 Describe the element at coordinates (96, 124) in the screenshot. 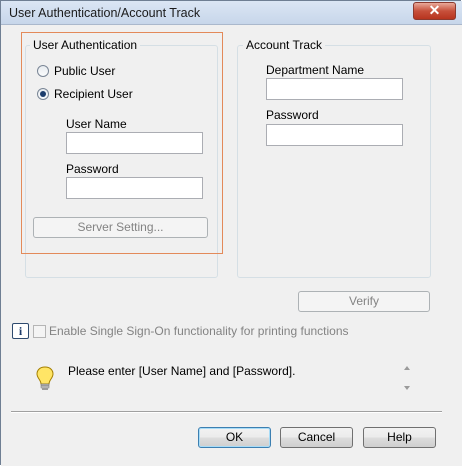

I see `user-name-label: User Name` at that location.